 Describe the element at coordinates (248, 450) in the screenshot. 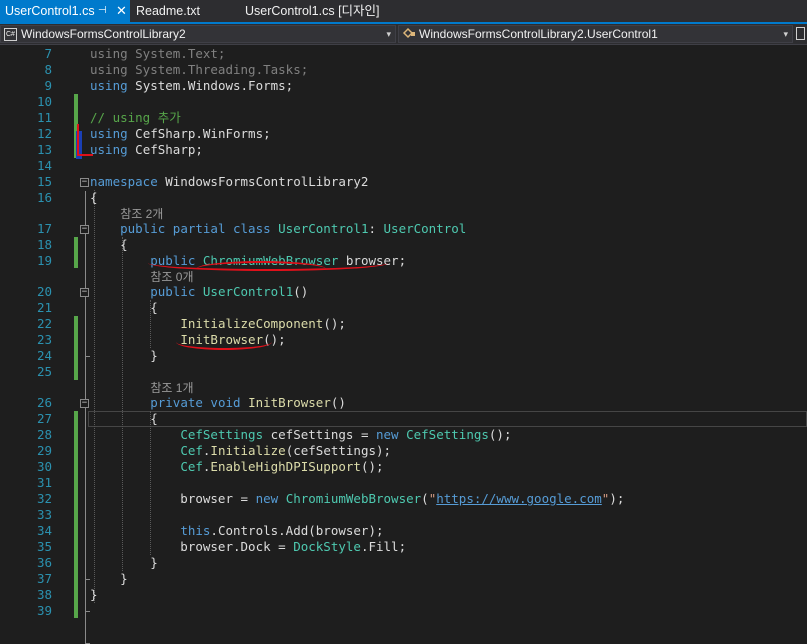

I see `code-token: Initialize` at that location.